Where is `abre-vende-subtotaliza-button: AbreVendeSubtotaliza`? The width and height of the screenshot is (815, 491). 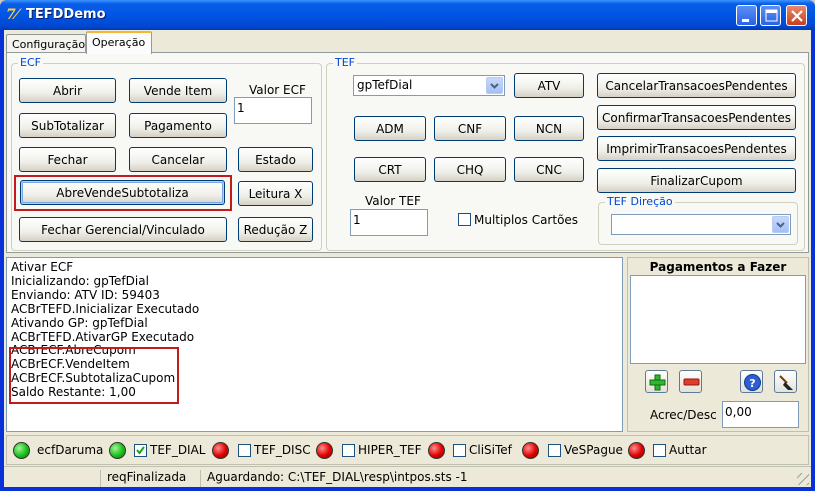
abre-vende-subtotaliza-button: AbreVendeSubtotaliza is located at coordinates (122, 192).